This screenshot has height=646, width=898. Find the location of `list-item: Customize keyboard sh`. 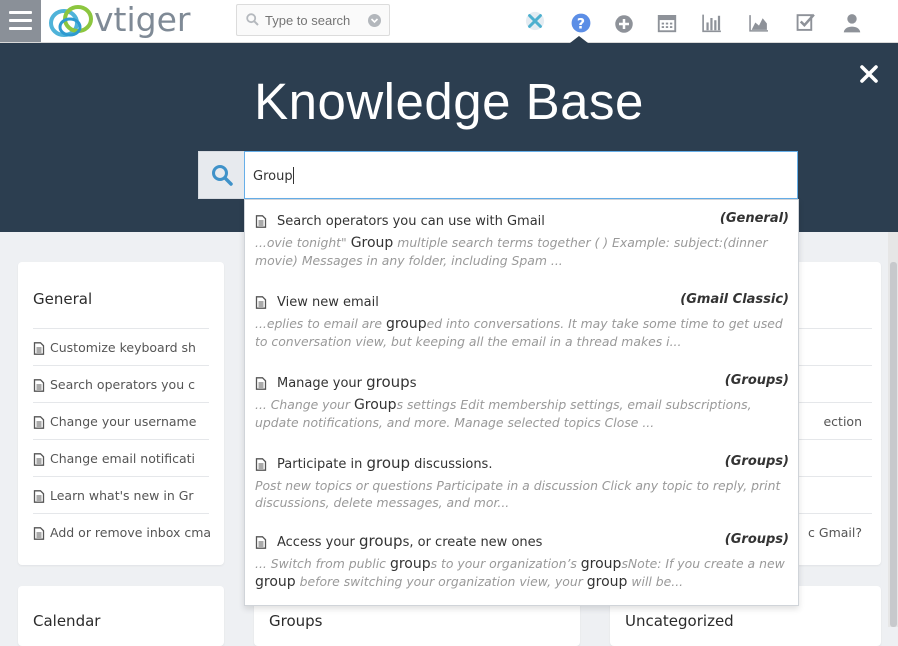

list-item: Customize keyboard sh is located at coordinates (121, 347).